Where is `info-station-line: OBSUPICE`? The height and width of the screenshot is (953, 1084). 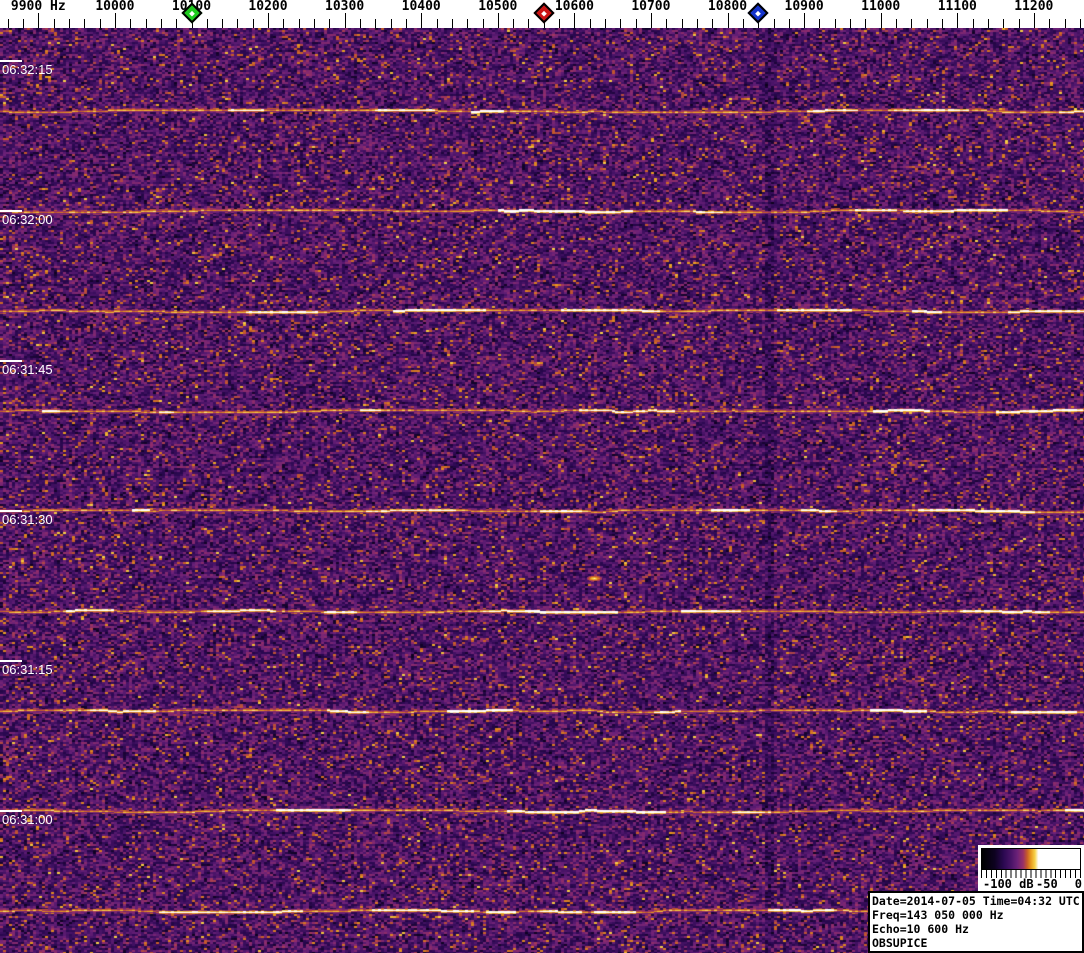 info-station-line: OBSUPICE is located at coordinates (900, 943).